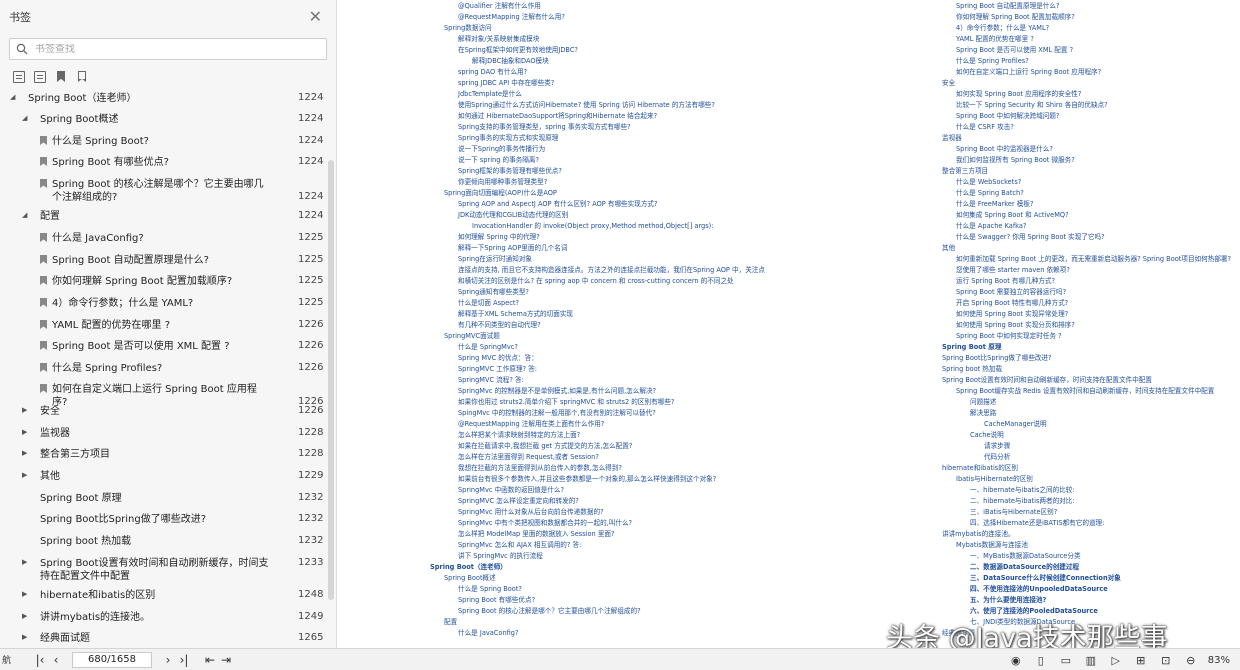 Image resolution: width=1240 pixels, height=670 pixels. Describe the element at coordinates (997, 457) in the screenshot. I see `toc-line: 代码分析` at that location.